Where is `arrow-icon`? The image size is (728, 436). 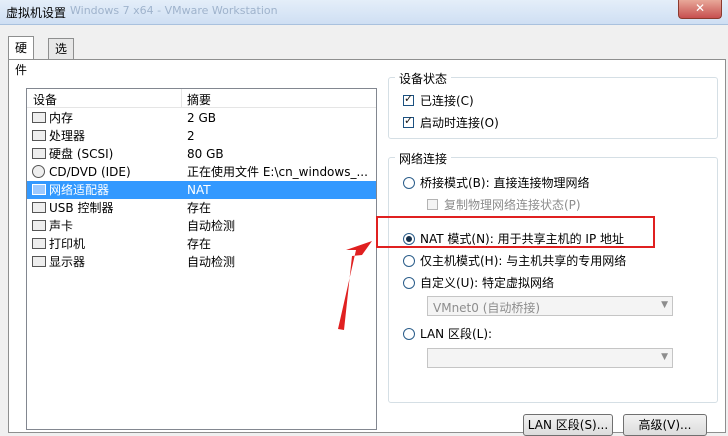 arrow-icon is located at coordinates (355, 285).